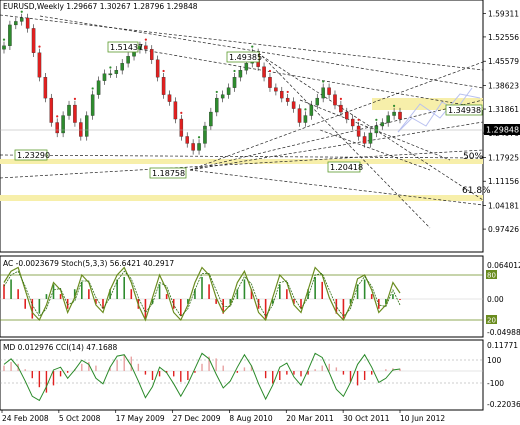 This screenshot has height=425, width=520. Describe the element at coordinates (494, 360) in the screenshot. I see `cci-tick-100: 100` at that location.